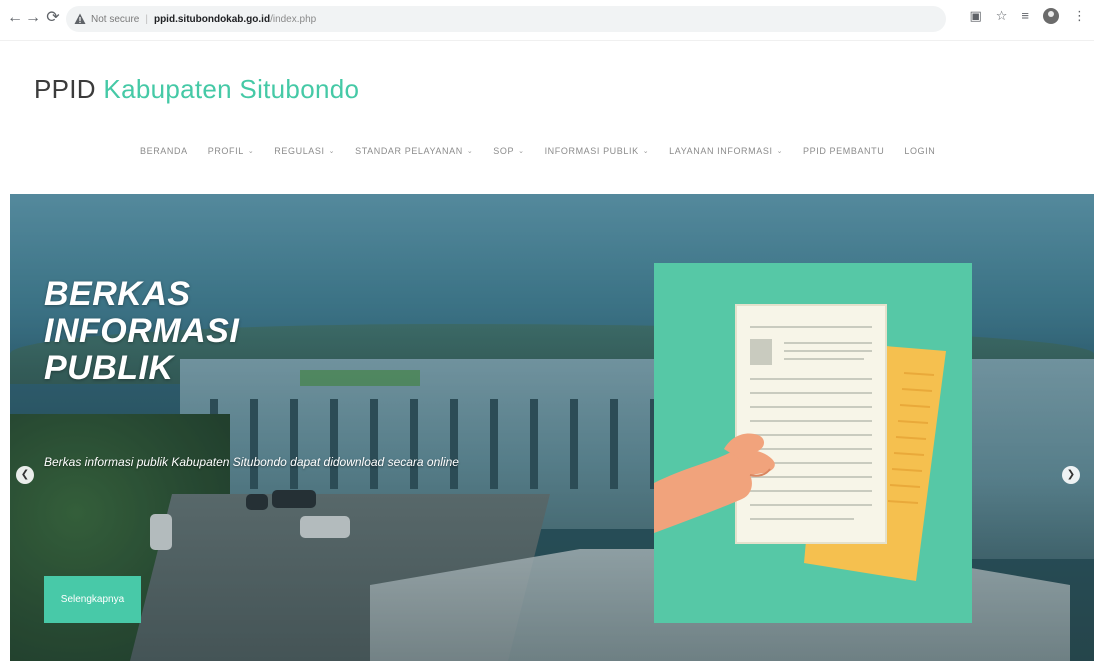 This screenshot has height=661, width=1094. What do you see at coordinates (504, 151) in the screenshot?
I see `nav-item-label: SOP` at bounding box center [504, 151].